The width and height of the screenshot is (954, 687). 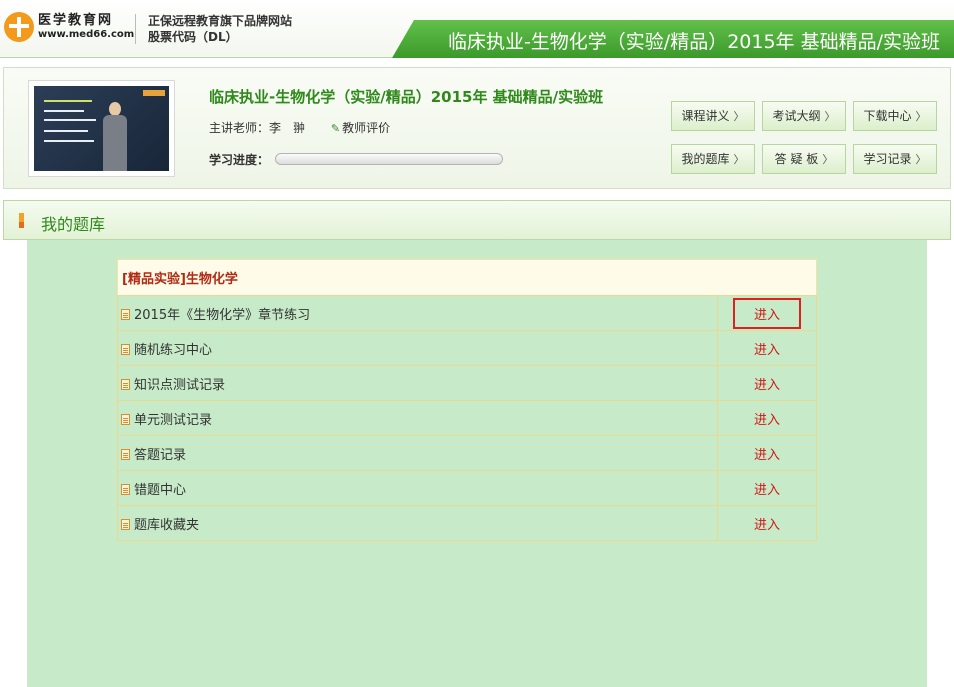 I want to click on progress-bar, so click(x=389, y=159).